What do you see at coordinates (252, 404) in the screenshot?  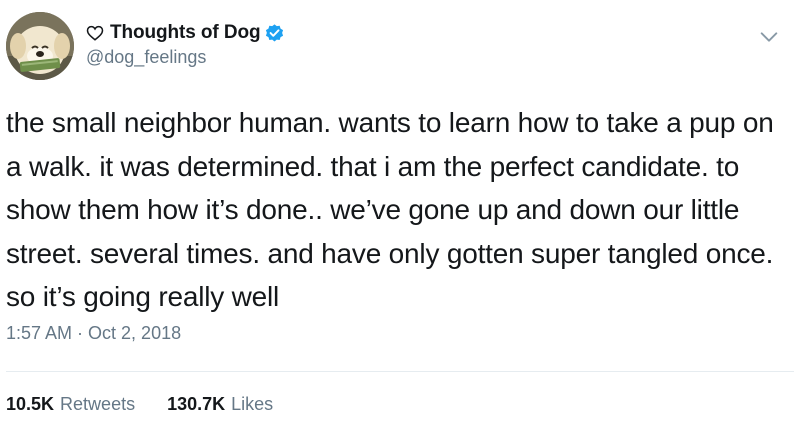 I see `likes-label: Likes` at bounding box center [252, 404].